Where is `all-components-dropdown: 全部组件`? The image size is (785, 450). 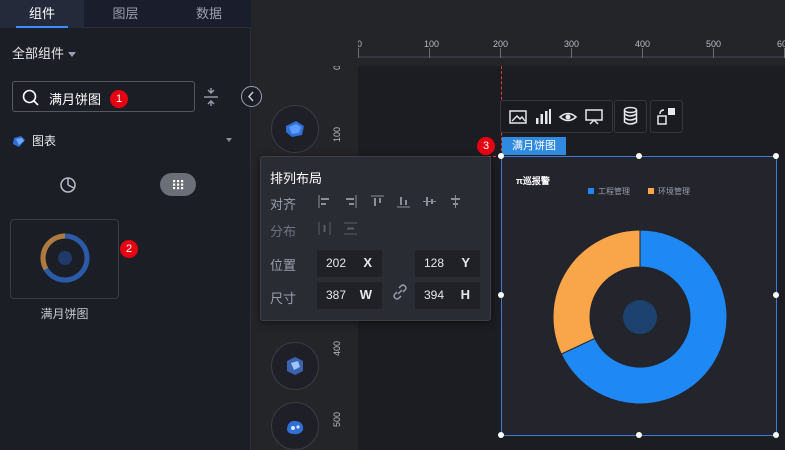 all-components-dropdown: 全部组件 is located at coordinates (44, 52).